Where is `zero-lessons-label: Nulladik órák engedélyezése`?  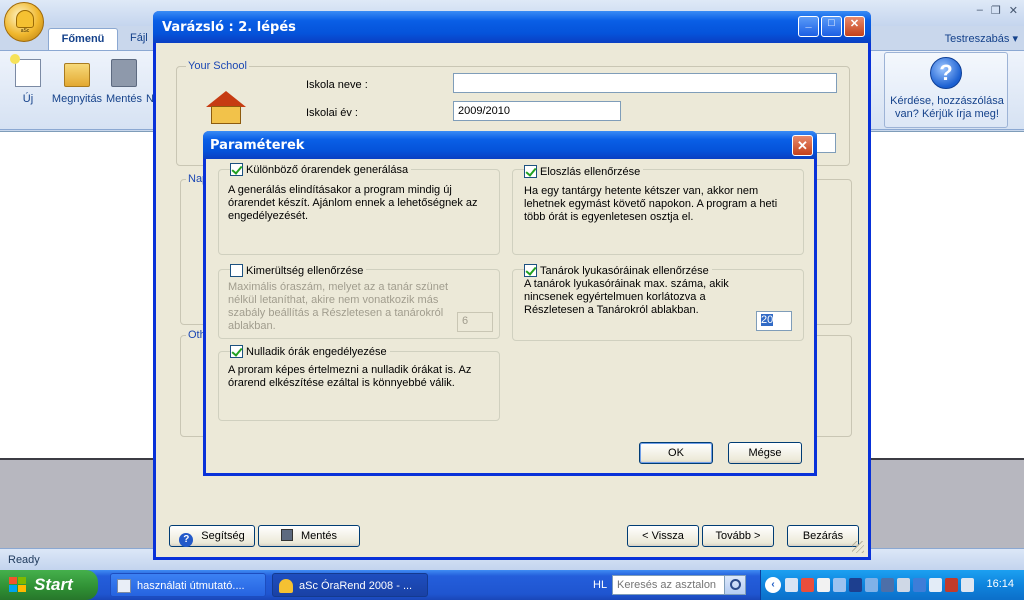 zero-lessons-label: Nulladik órák engedélyezése is located at coordinates (316, 351).